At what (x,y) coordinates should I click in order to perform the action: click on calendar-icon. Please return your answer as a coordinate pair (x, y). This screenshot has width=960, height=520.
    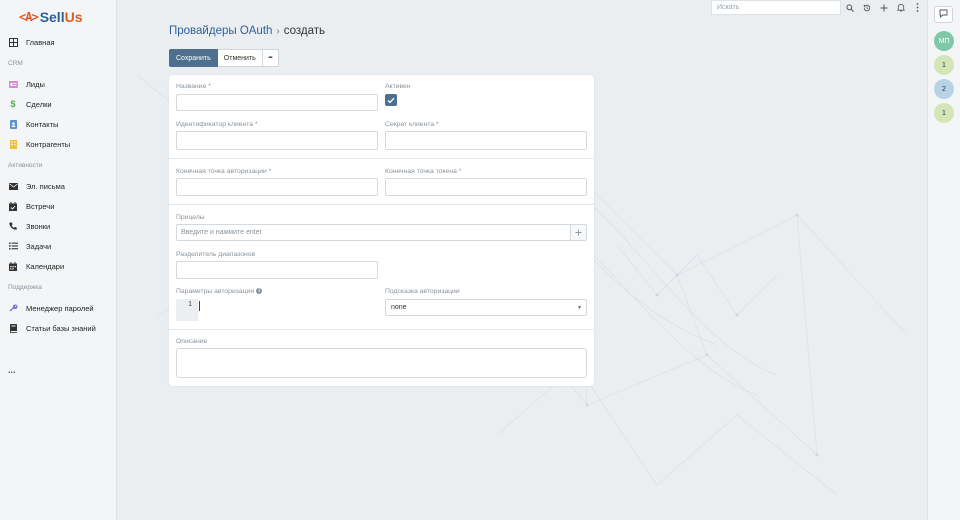
    Looking at the image, I should click on (13, 266).